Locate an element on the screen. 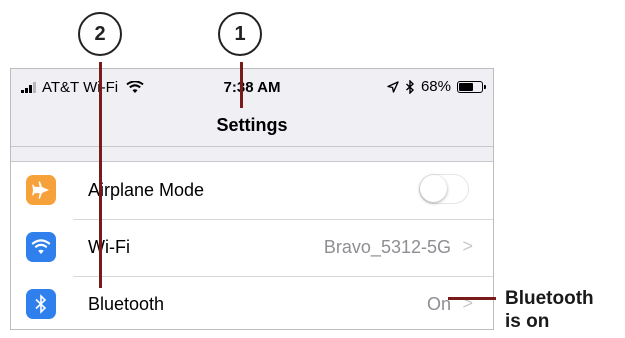 The image size is (625, 338). wifi-network-value: Bravo_5312-5G is located at coordinates (387, 247).